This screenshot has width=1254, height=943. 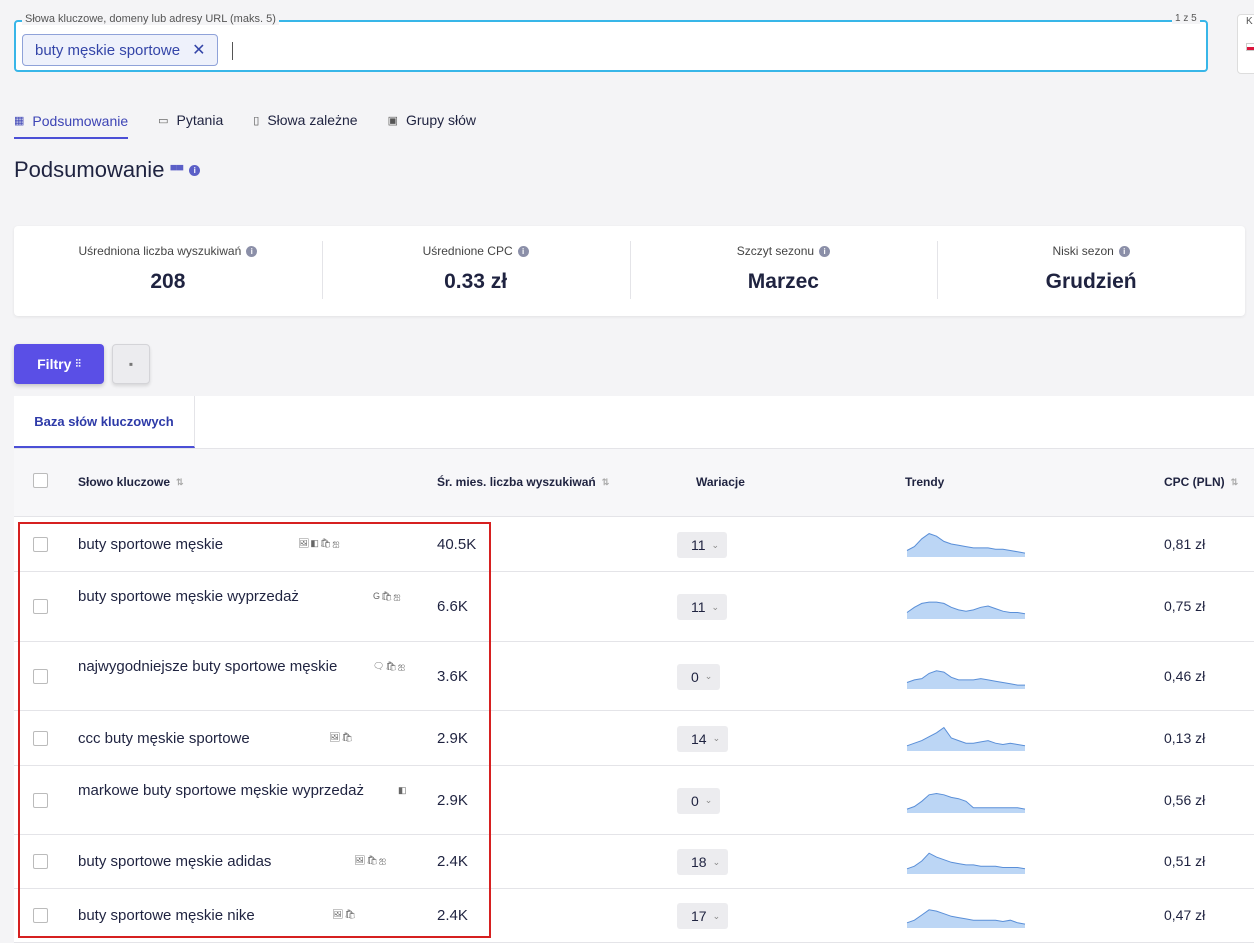 I want to click on tab-related-words: ▯ Słowa zależne, so click(x=305, y=120).